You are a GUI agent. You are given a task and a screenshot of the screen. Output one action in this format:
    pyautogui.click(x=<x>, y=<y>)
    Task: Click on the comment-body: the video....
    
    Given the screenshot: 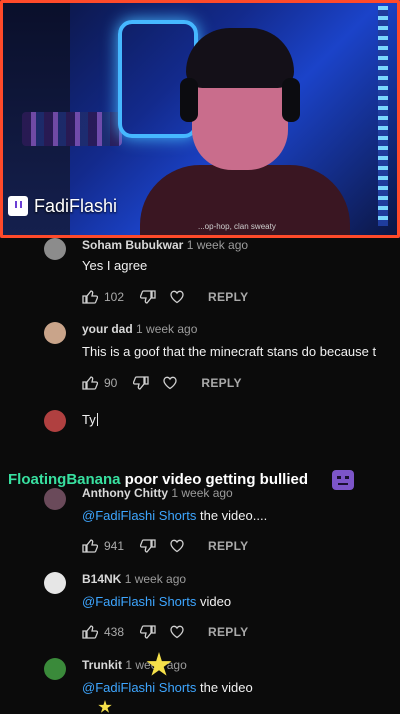 What is the action you would take?
    pyautogui.click(x=232, y=515)
    